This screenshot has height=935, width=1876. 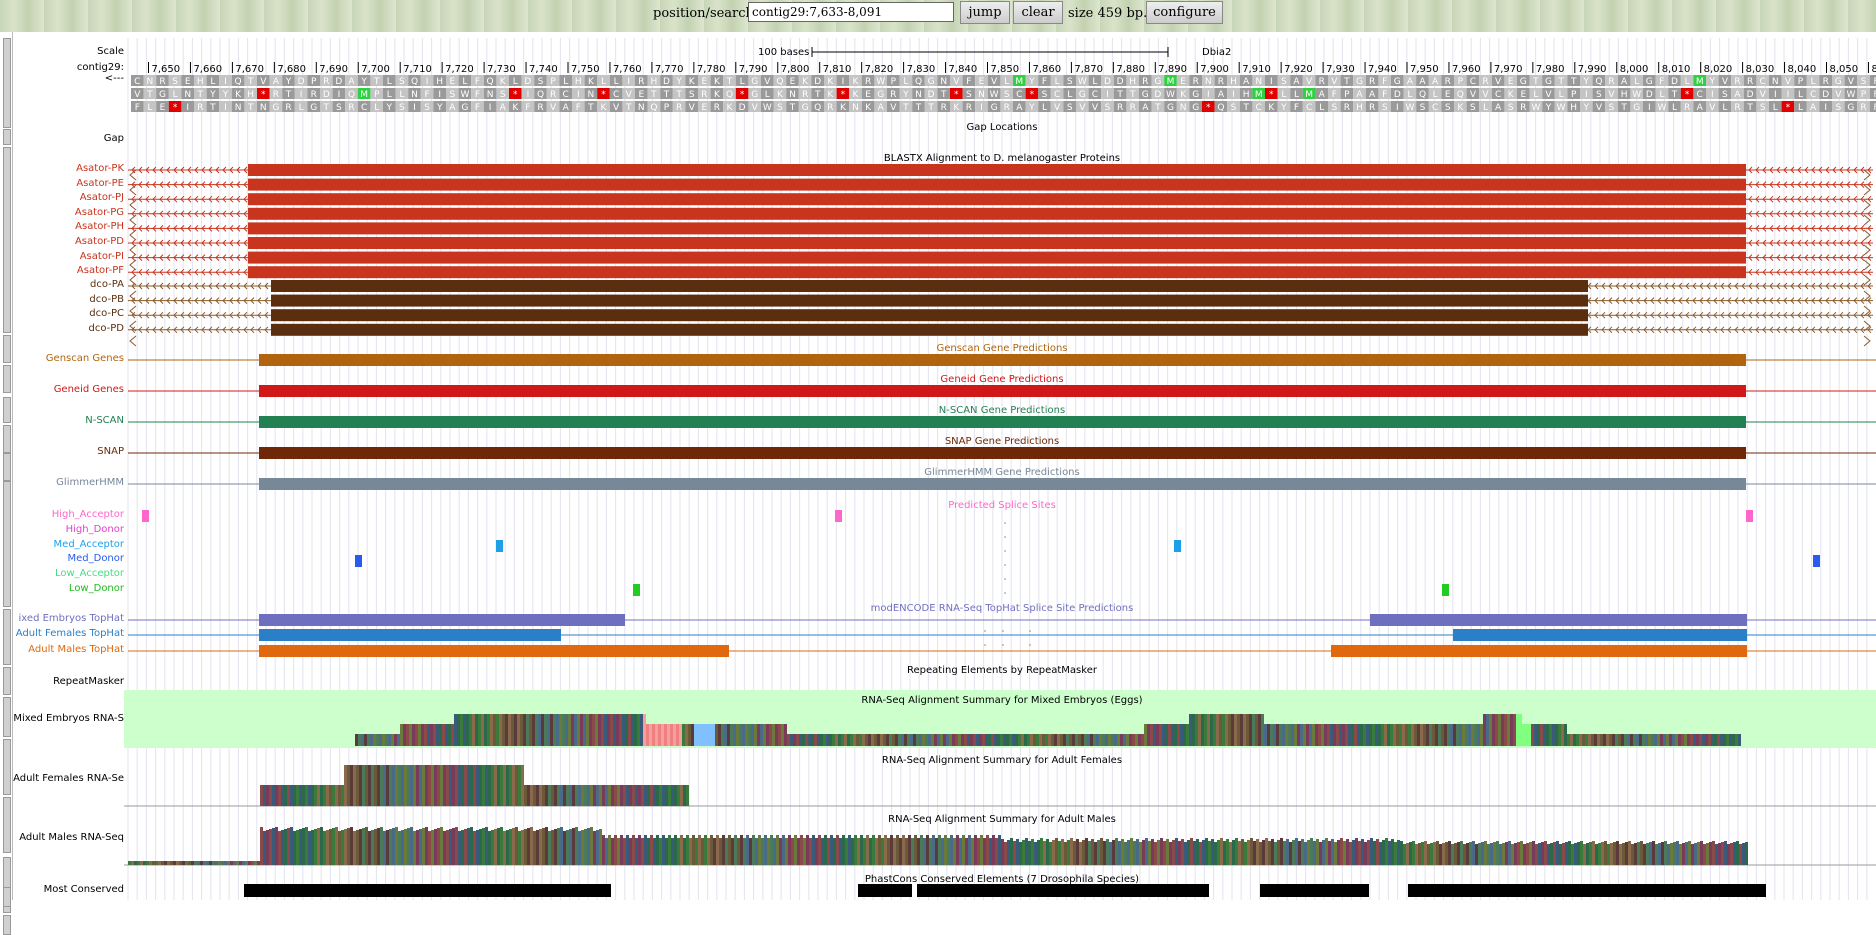 I want to click on nscan-gene-block, so click(x=1002, y=422).